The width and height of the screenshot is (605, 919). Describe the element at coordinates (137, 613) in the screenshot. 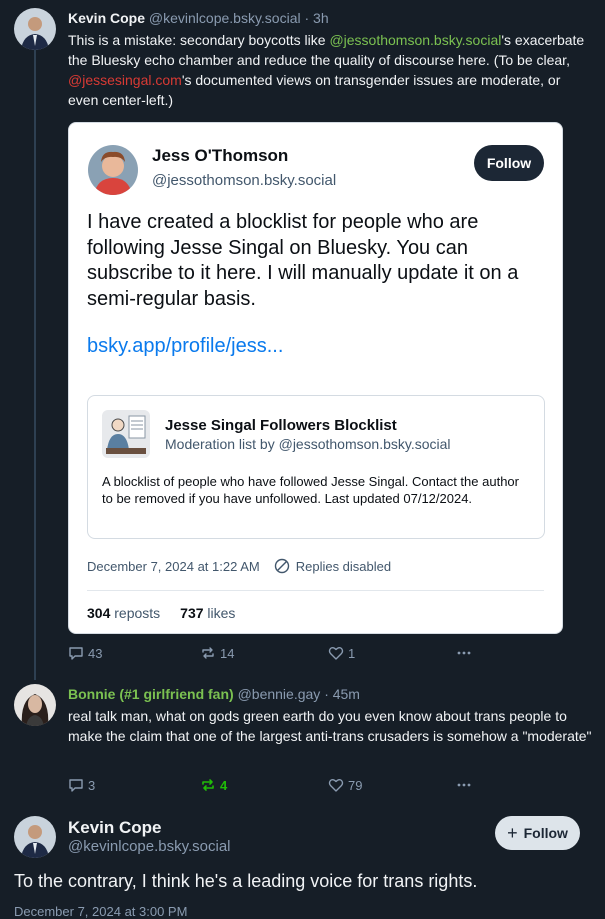

I see `reposts-label: reposts` at that location.